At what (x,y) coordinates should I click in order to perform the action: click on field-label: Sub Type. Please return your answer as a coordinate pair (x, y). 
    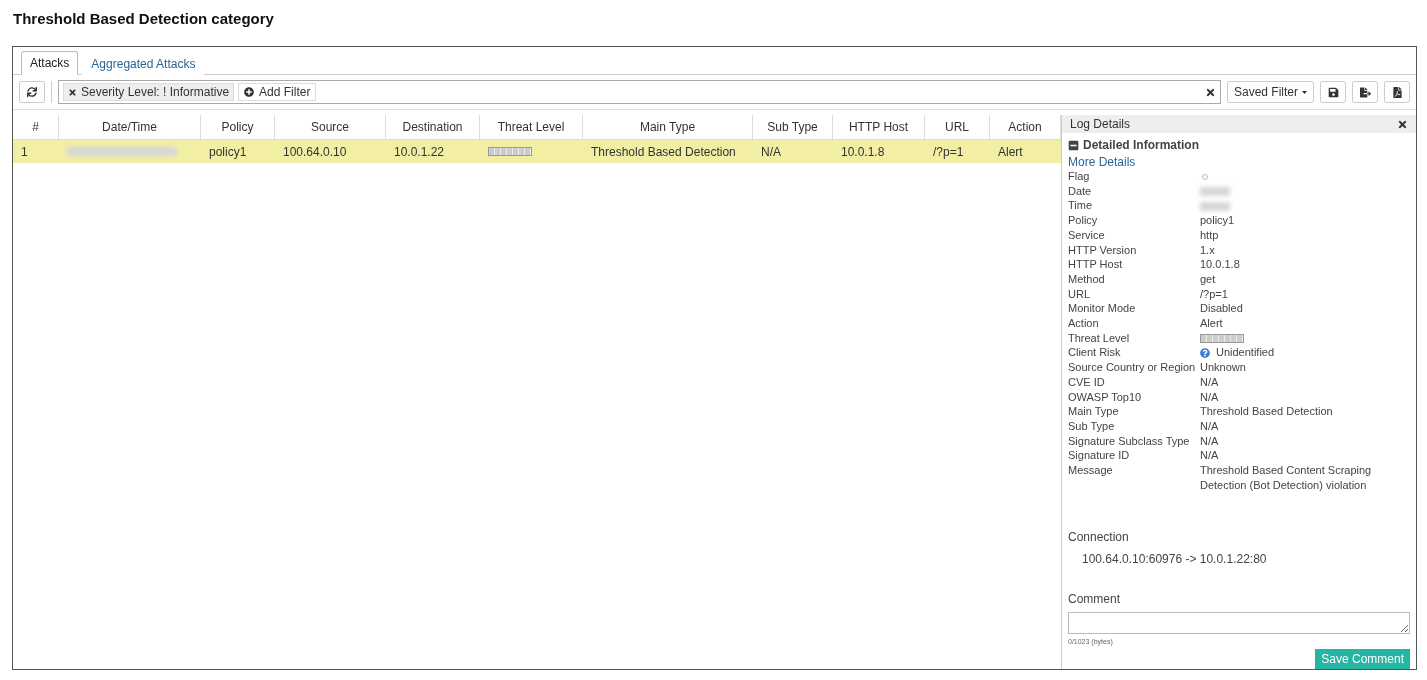
    Looking at the image, I should click on (1092, 426).